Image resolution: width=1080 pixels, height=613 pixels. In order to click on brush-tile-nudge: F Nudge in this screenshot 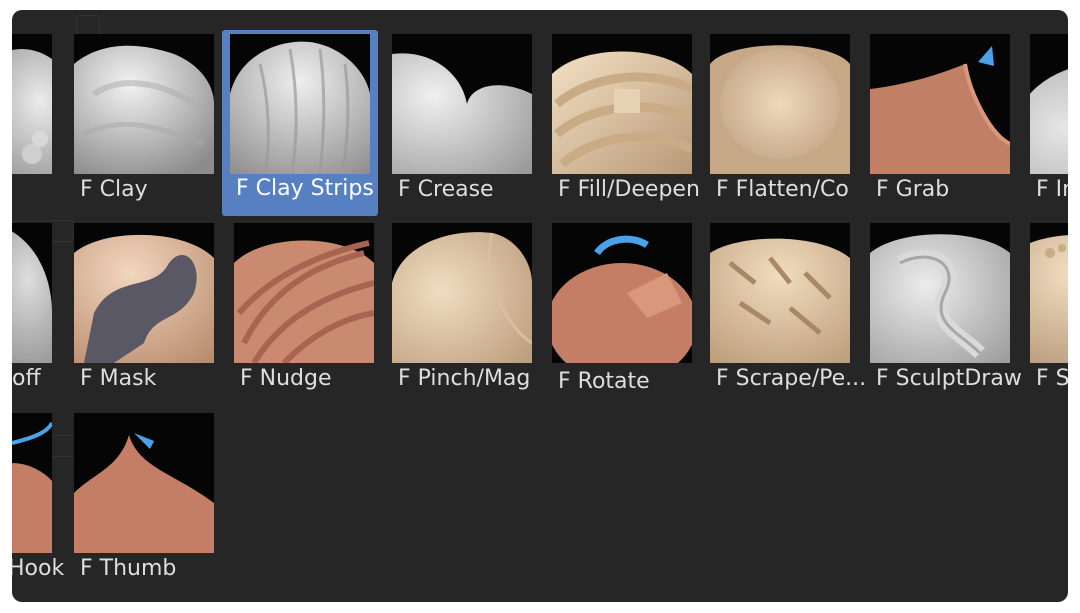, I will do `click(304, 313)`.